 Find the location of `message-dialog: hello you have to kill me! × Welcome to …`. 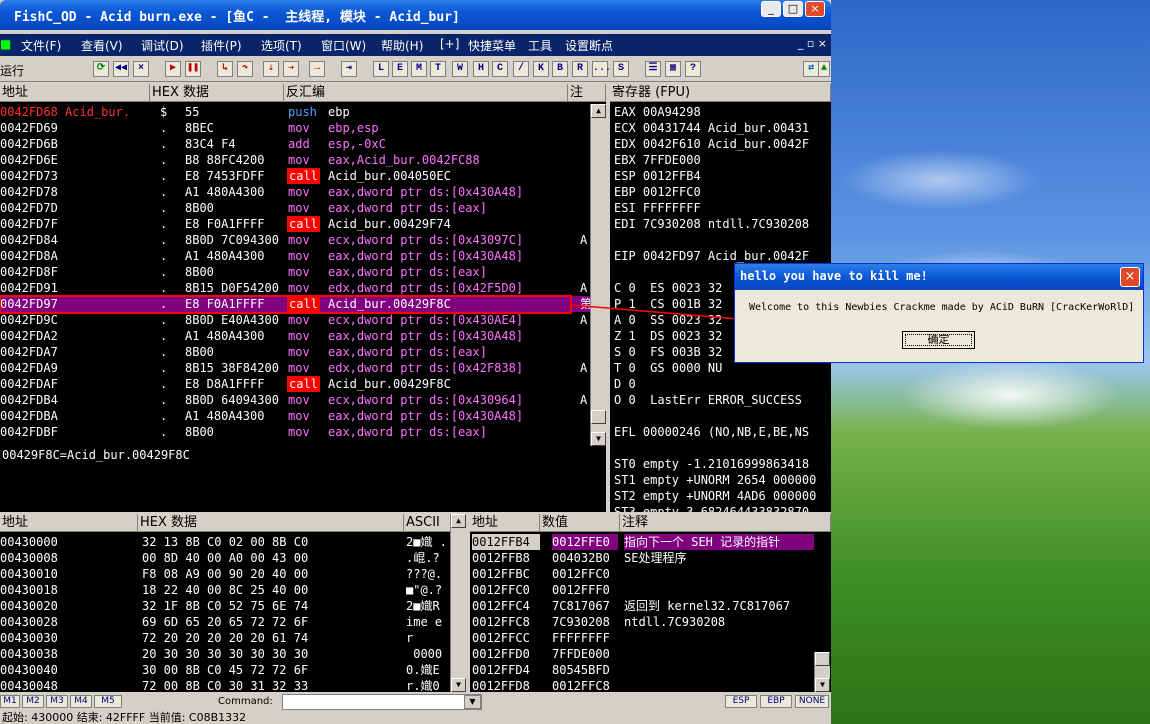

message-dialog: hello you have to kill me! × Welcome to … is located at coordinates (939, 313).